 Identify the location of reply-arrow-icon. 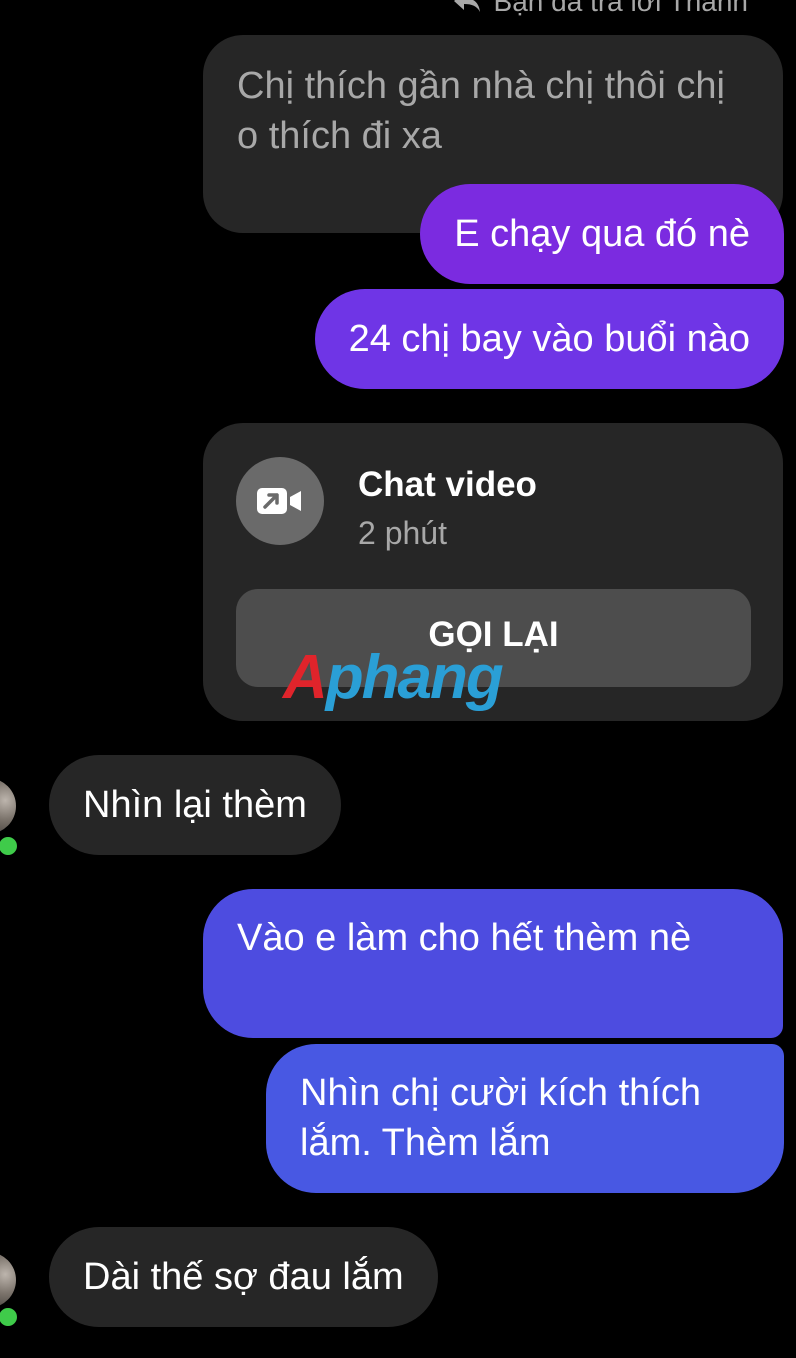
(467, 7).